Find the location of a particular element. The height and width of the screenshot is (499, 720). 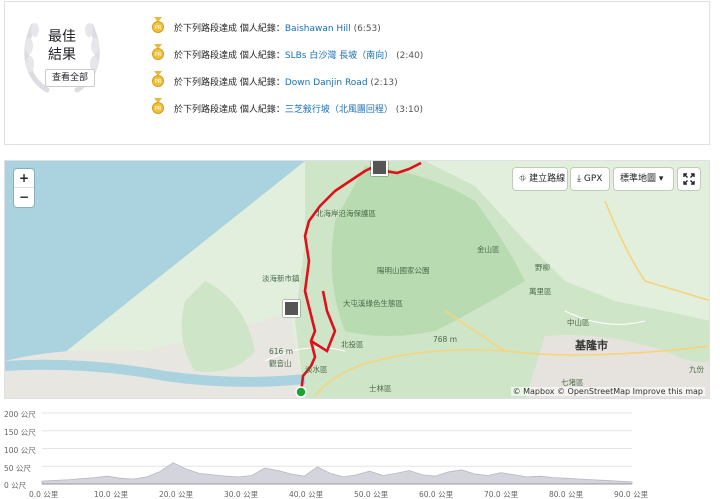

pr-segment-link: Baishawan Hill is located at coordinates (318, 29).